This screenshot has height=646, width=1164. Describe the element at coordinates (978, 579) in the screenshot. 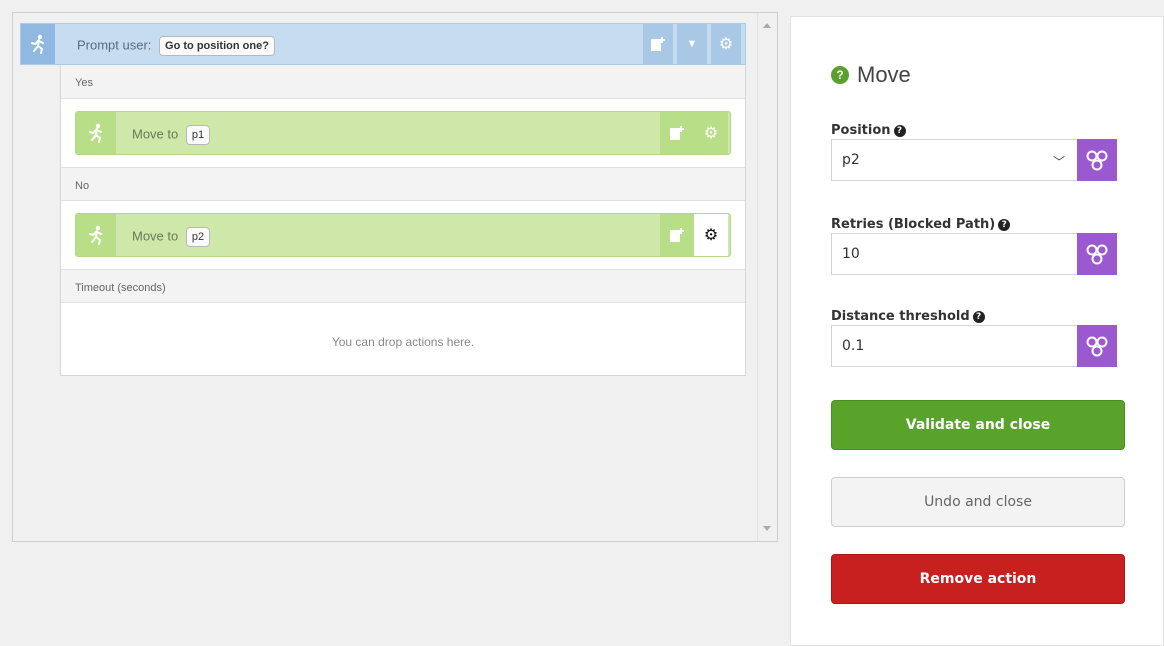

I see `remove-action-button: Remove action` at that location.